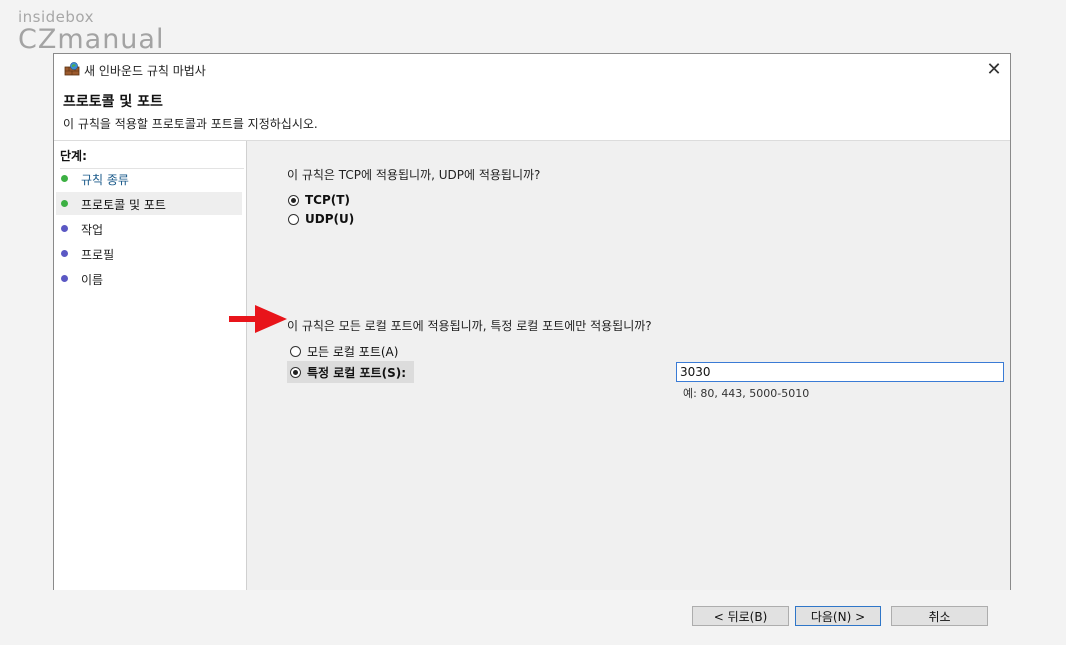 The height and width of the screenshot is (645, 1066). I want to click on radio-specific-local-ports: 특정 로컬 포트(S):, so click(351, 372).